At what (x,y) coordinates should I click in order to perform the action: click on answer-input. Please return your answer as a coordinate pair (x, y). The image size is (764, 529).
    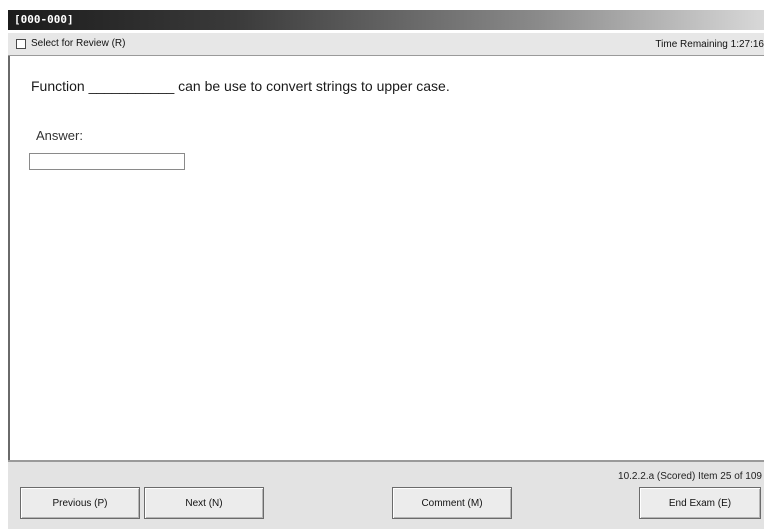
    Looking at the image, I should click on (107, 161).